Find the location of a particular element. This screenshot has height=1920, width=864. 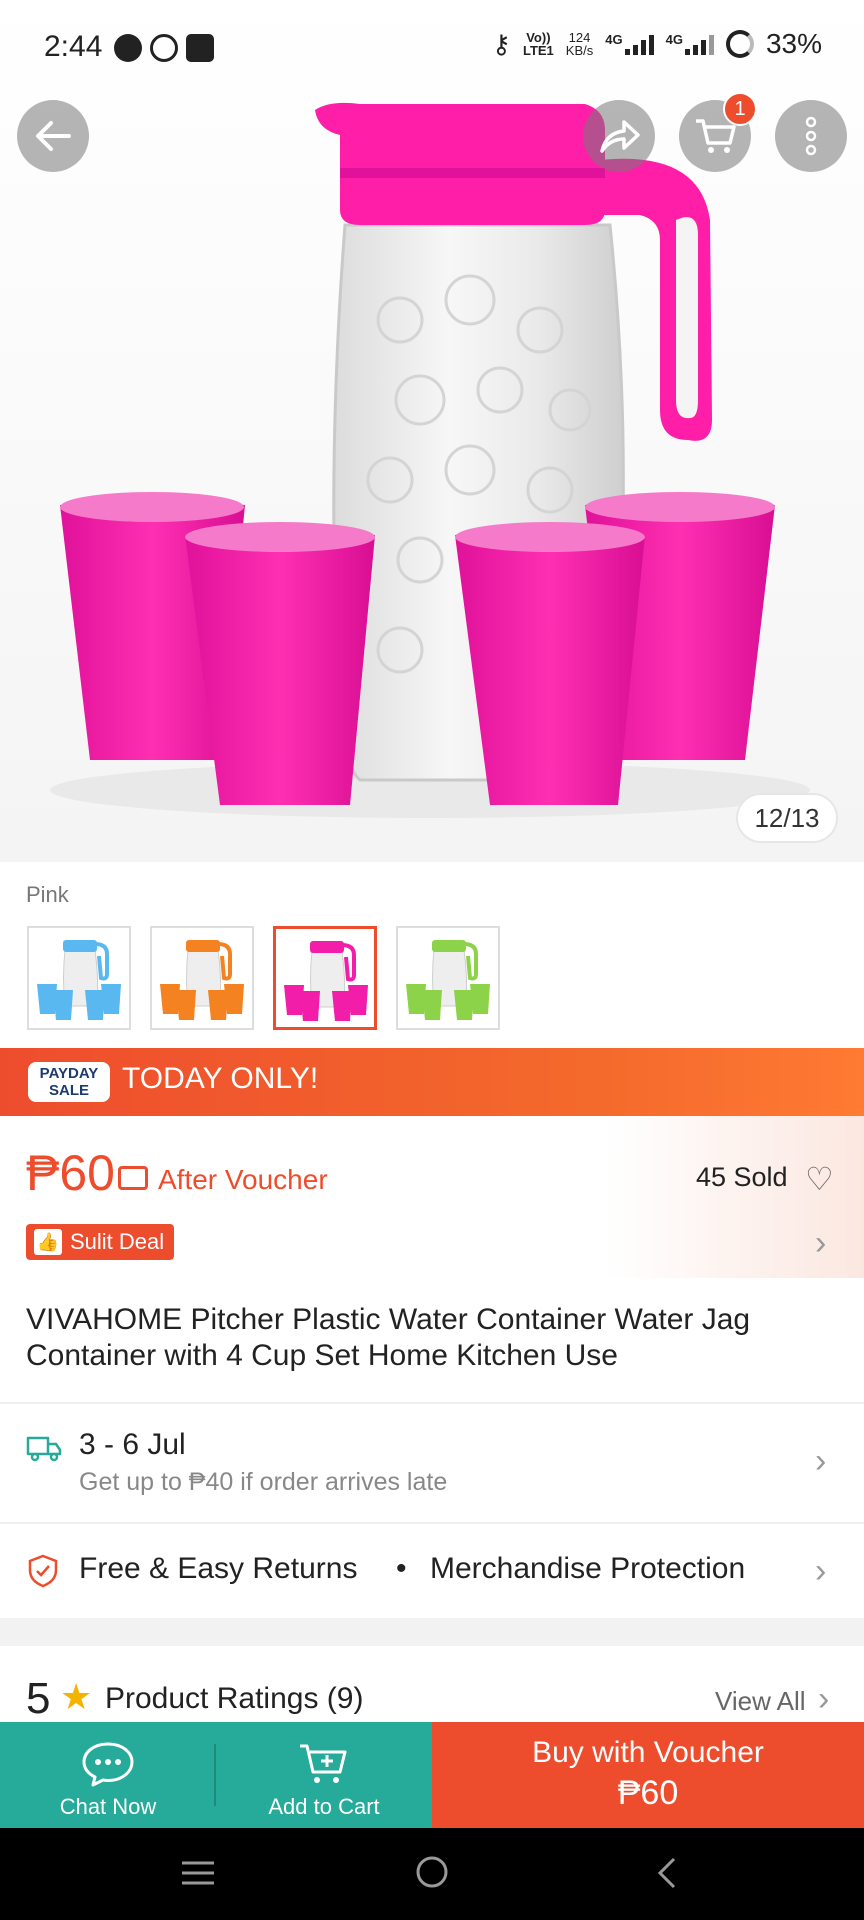

late-delivery-guarantee: Get up to ₱40 if order arrives late is located at coordinates (263, 1482).